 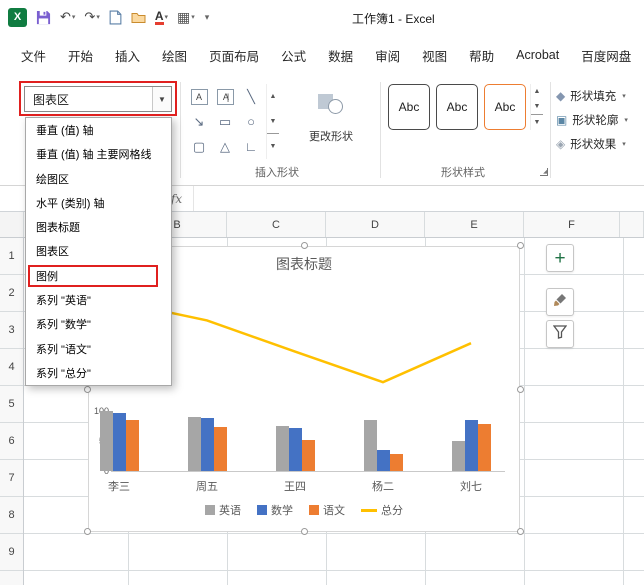 I want to click on chart-element-selector: 图表区 ▼, so click(x=98, y=99).